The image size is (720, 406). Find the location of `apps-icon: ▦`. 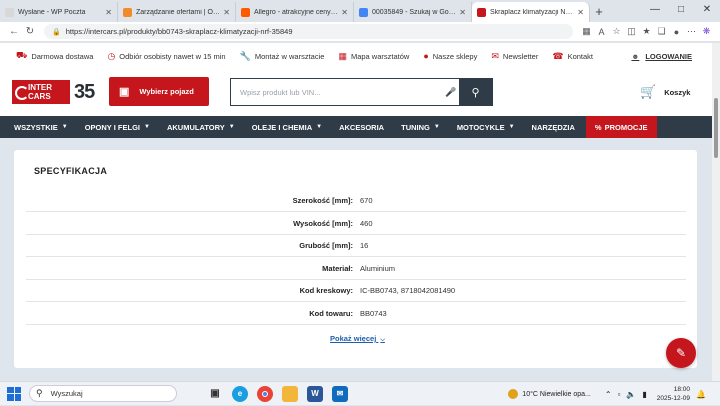

apps-icon: ▦ is located at coordinates (586, 31).